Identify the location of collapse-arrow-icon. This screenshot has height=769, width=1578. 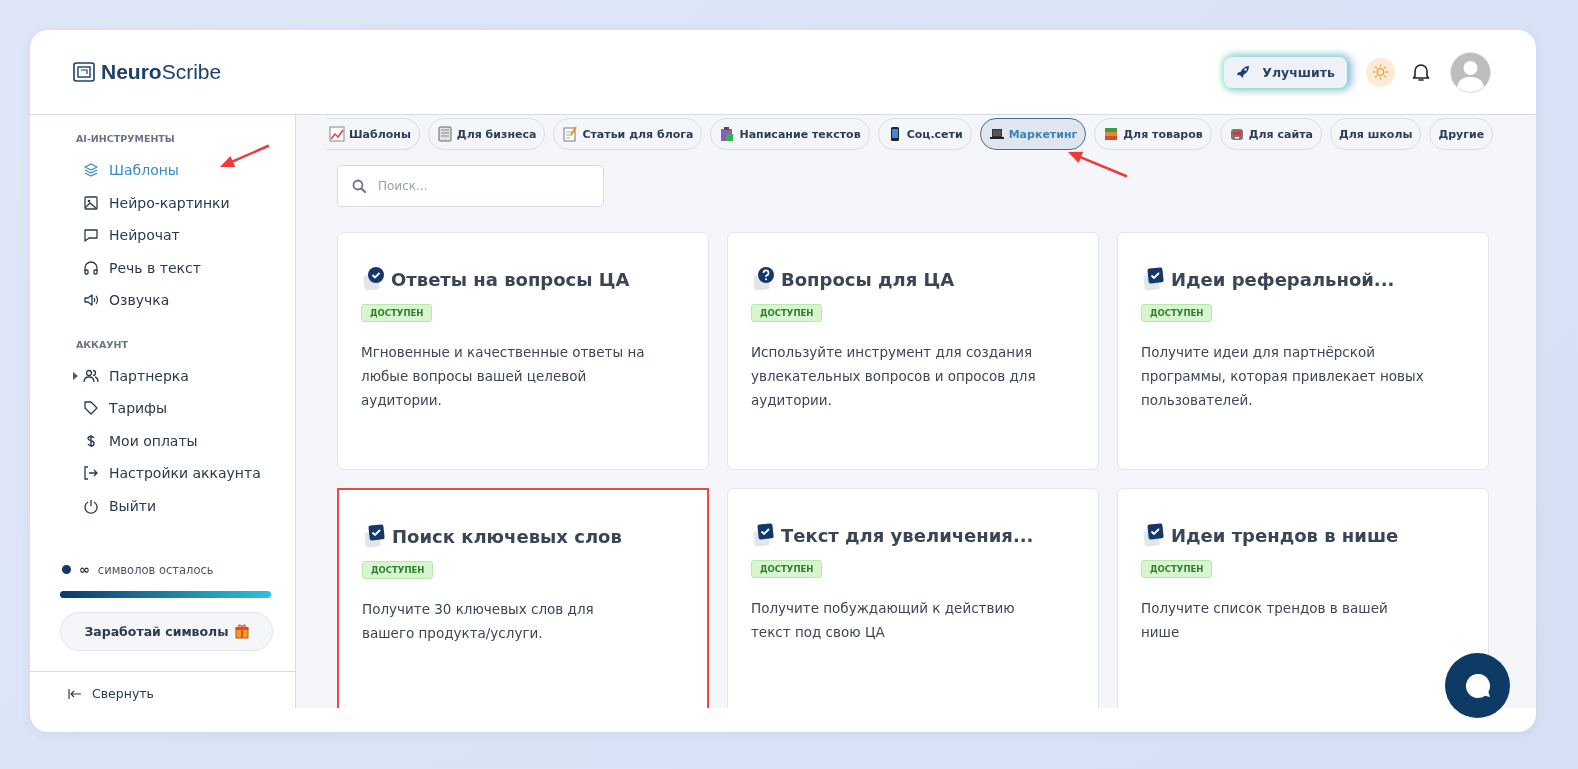
(75, 693).